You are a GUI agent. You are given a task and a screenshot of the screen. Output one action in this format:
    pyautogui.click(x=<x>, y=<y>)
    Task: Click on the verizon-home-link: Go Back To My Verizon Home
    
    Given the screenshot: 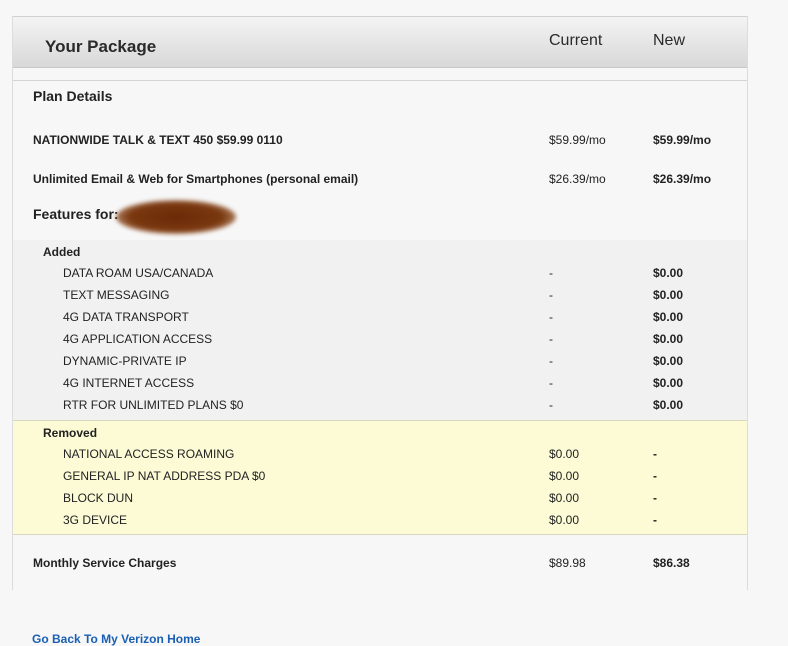 What is the action you would take?
    pyautogui.click(x=116, y=639)
    